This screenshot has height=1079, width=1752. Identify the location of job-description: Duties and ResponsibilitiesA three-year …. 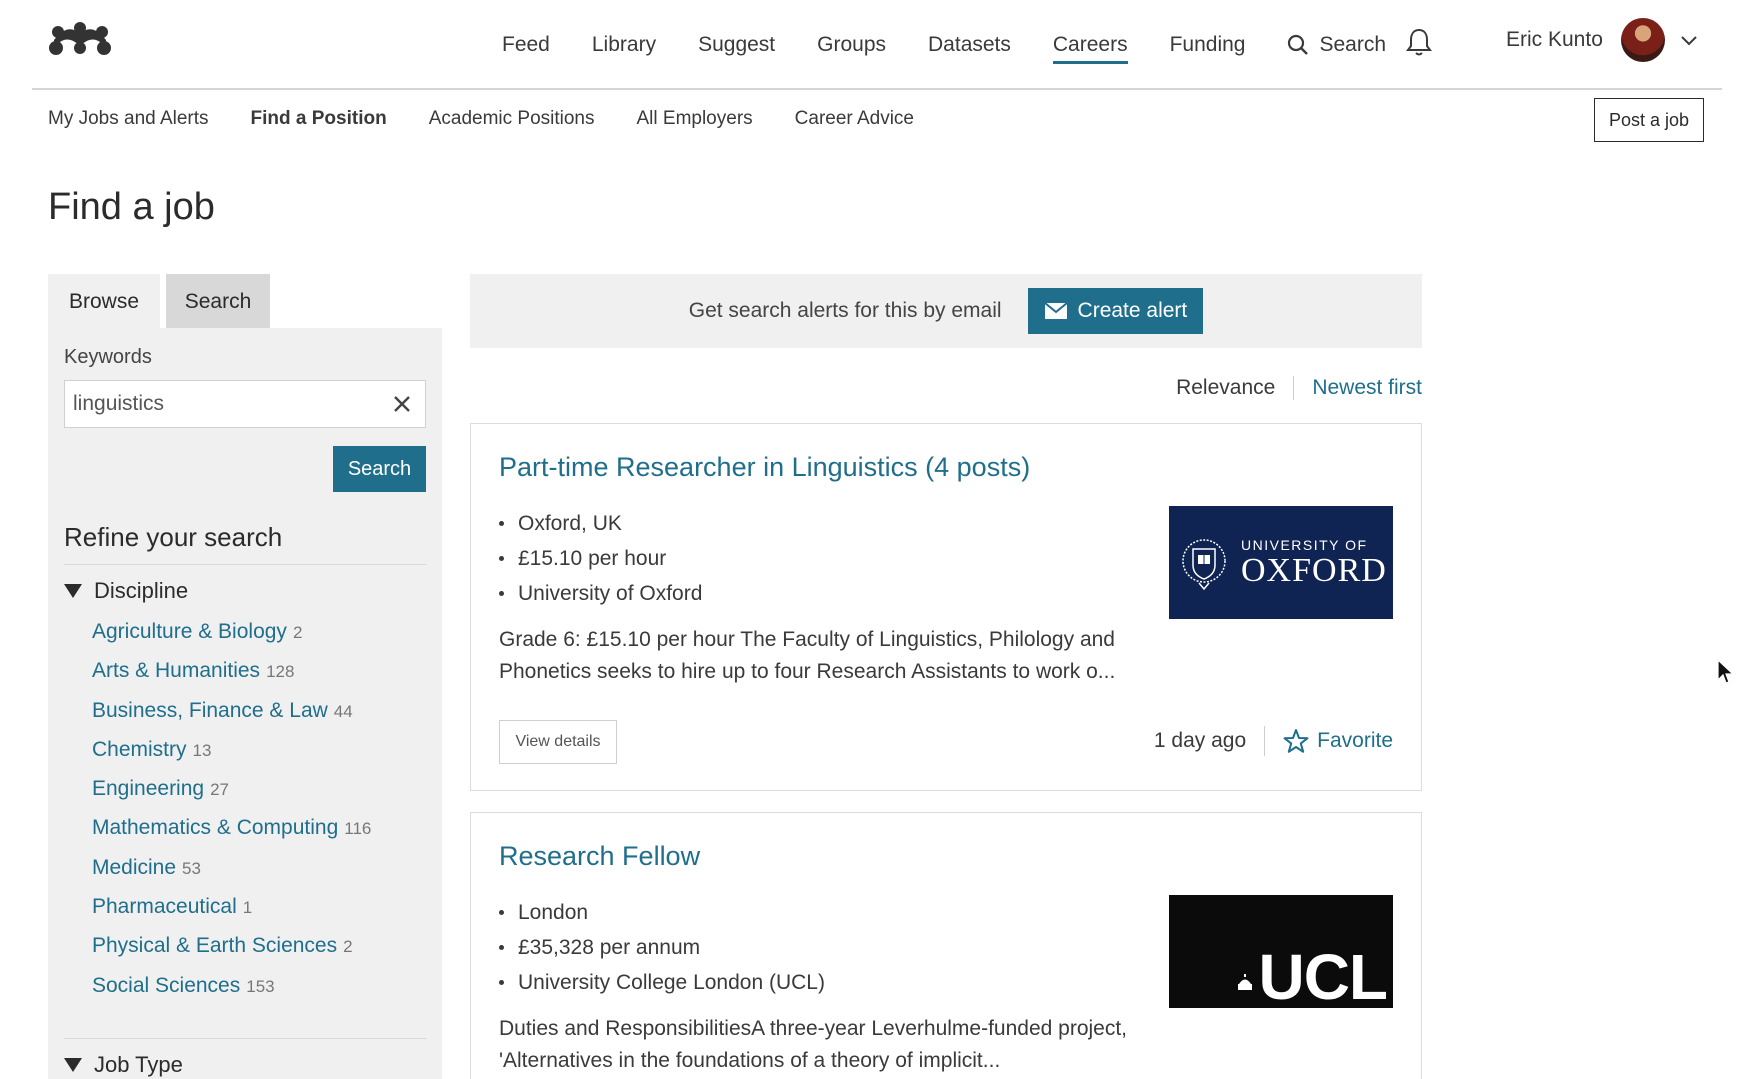
(813, 1044).